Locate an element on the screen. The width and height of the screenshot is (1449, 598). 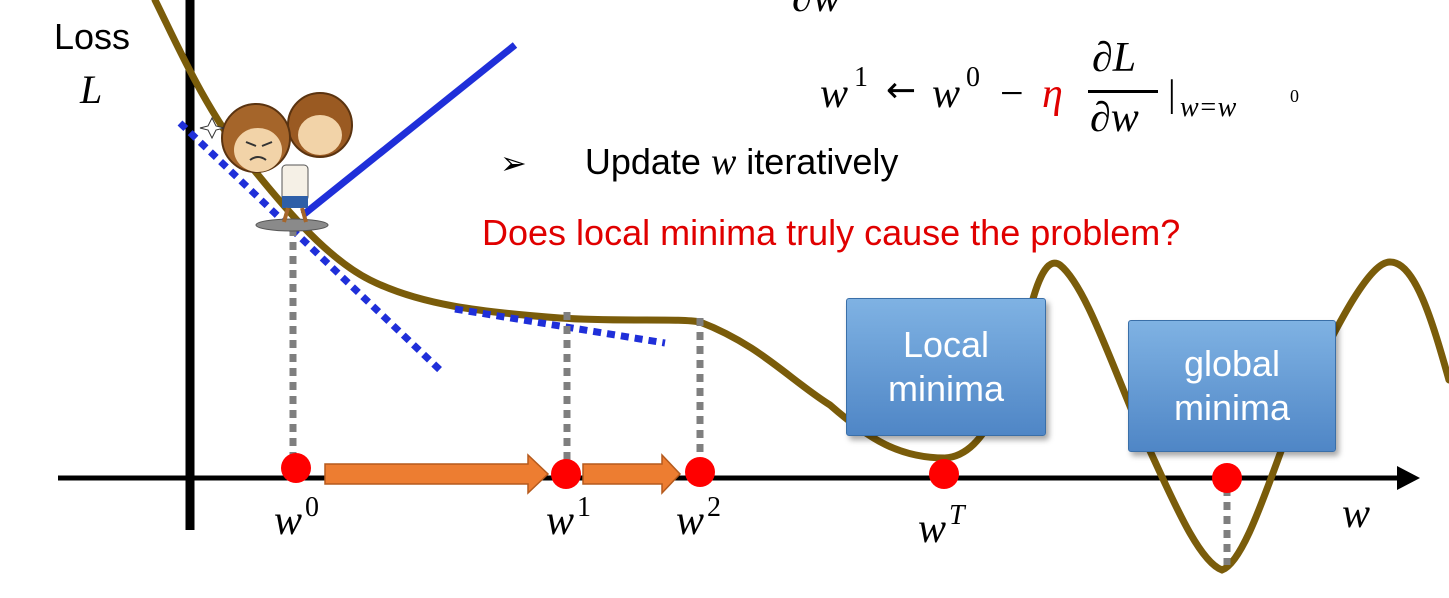
label-wT: wT is located at coordinates (941, 526).